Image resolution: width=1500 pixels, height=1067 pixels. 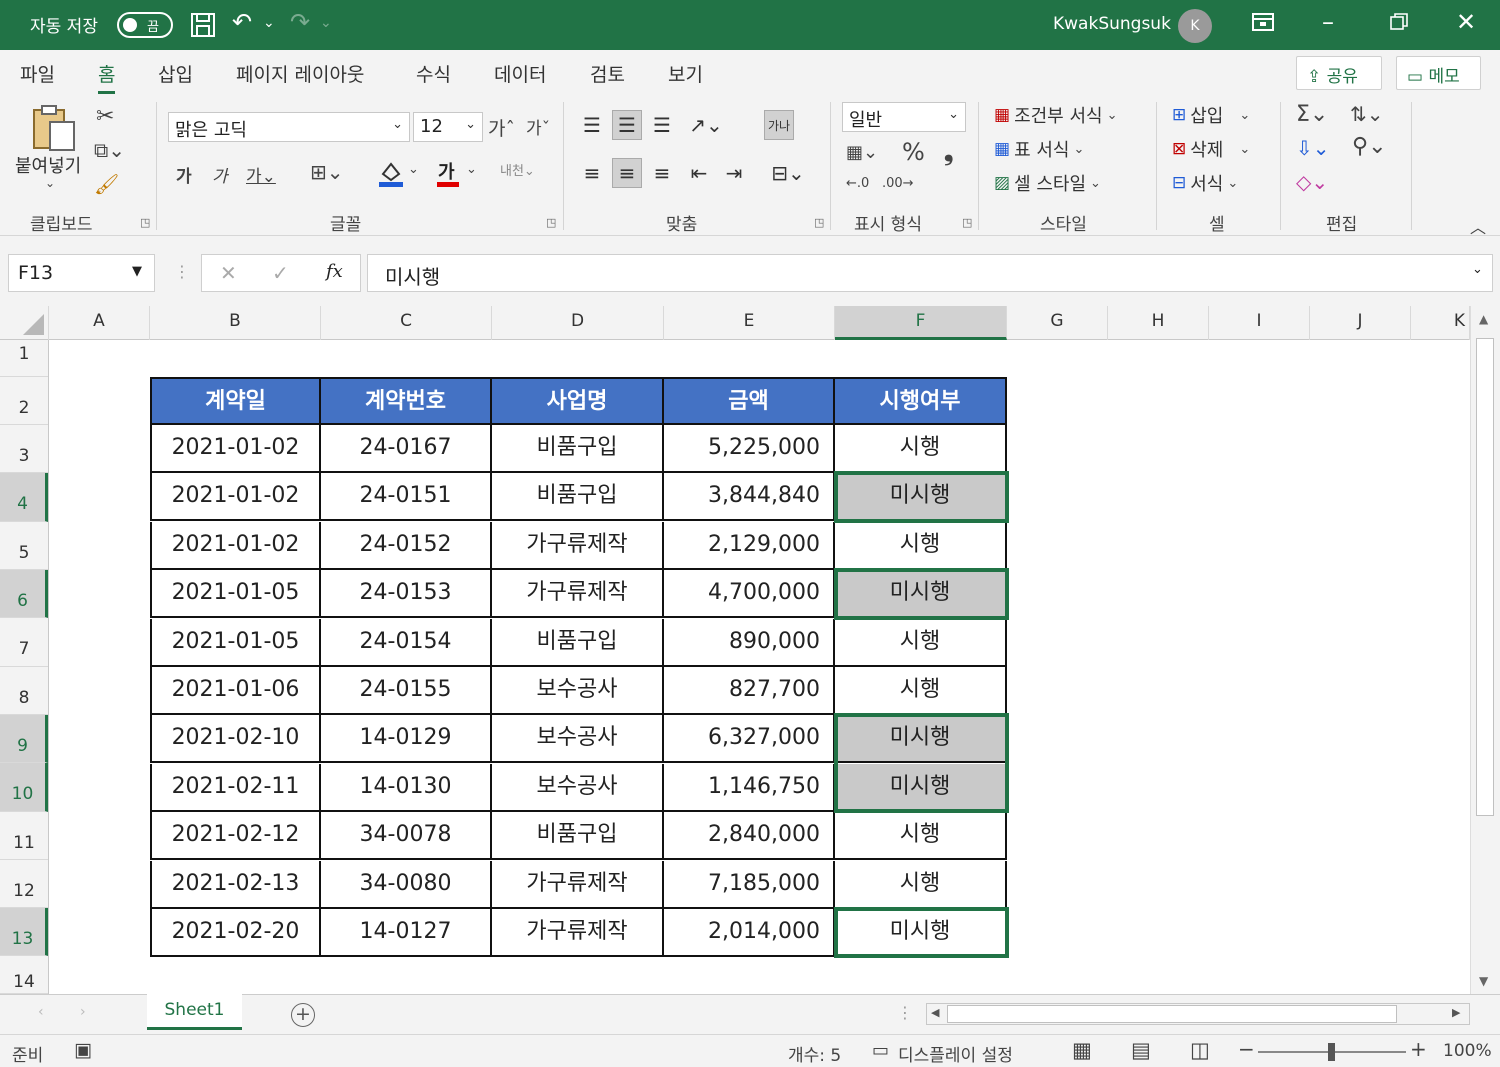 I want to click on cell-amount: 2,014,000, so click(x=749, y=933).